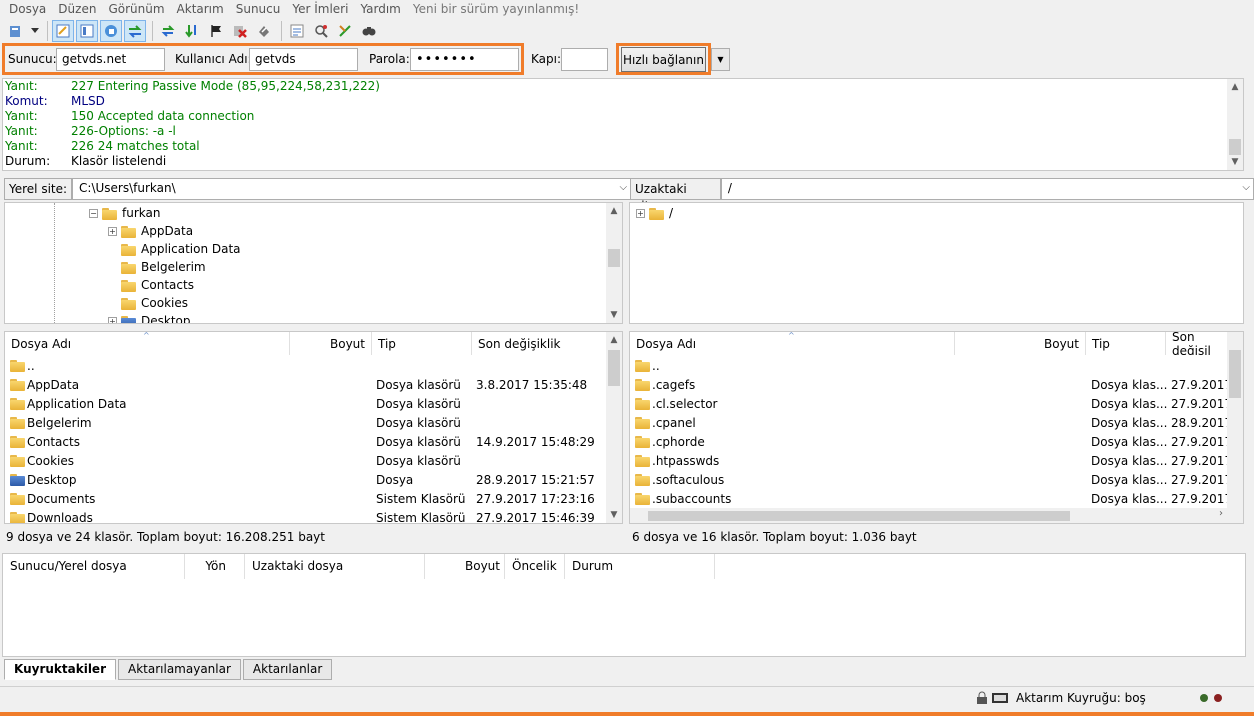  What do you see at coordinates (150, 231) in the screenshot?
I see `tree-node: + AppData` at bounding box center [150, 231].